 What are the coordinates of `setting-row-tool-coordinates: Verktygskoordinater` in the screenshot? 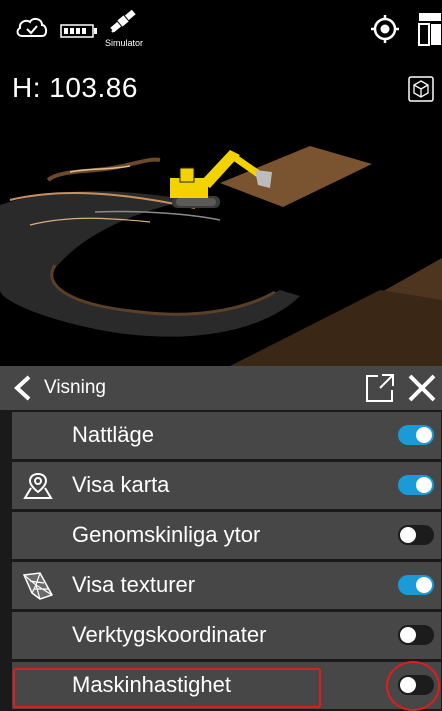 It's located at (226, 635).